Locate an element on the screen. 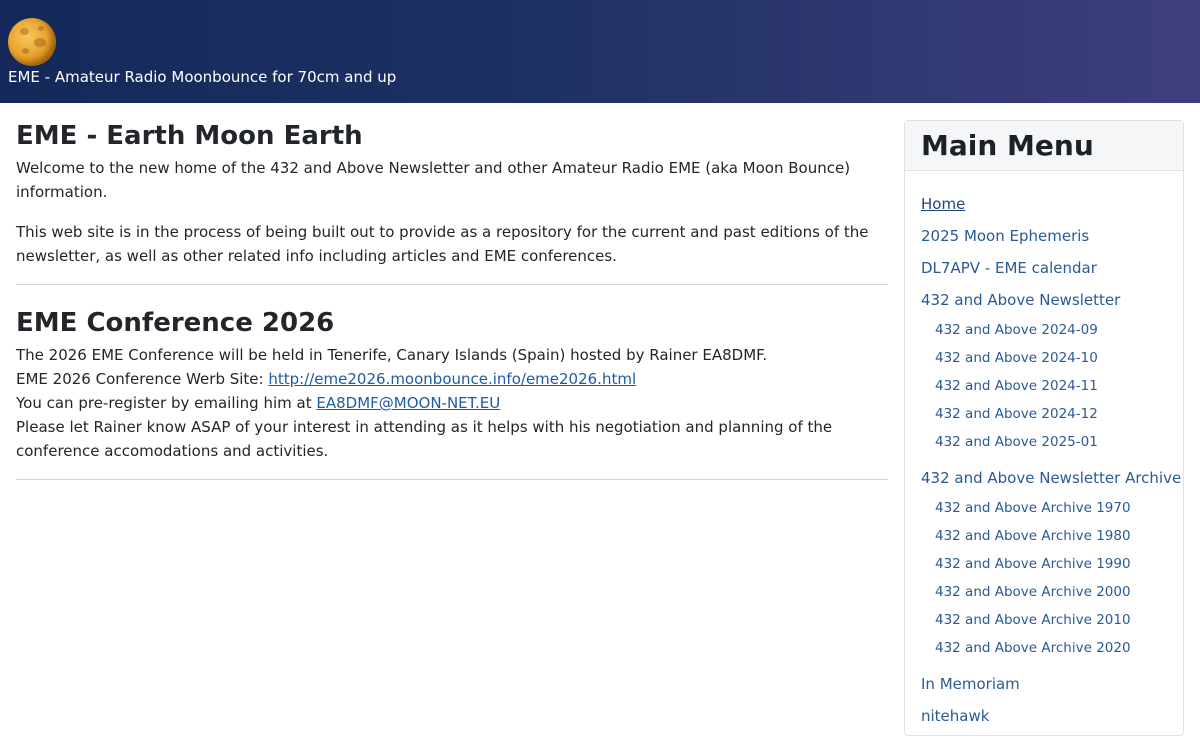 The width and height of the screenshot is (1200, 740). divider is located at coordinates (452, 479).